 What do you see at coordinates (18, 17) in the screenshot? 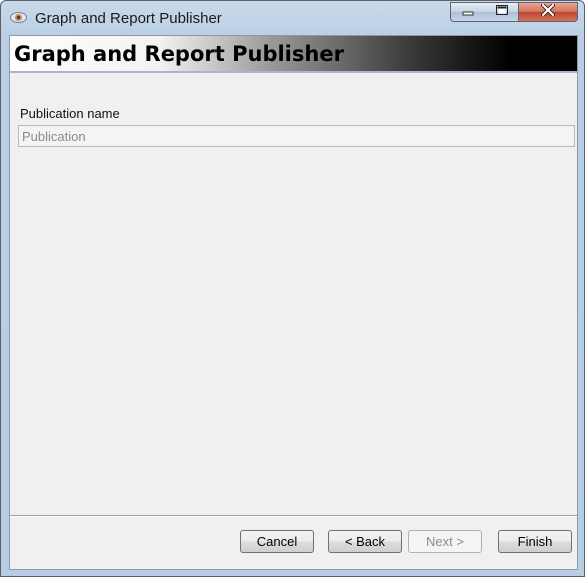
I see `app-eye-icon` at bounding box center [18, 17].